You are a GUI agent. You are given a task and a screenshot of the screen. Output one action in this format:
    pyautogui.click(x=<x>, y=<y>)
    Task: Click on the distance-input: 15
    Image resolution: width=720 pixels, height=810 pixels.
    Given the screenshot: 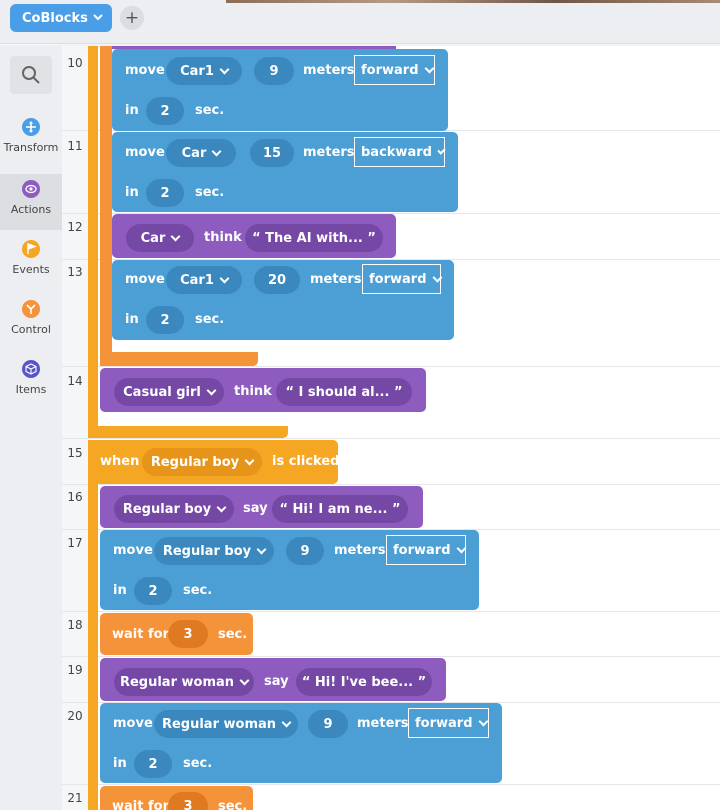 What is the action you would take?
    pyautogui.click(x=272, y=153)
    